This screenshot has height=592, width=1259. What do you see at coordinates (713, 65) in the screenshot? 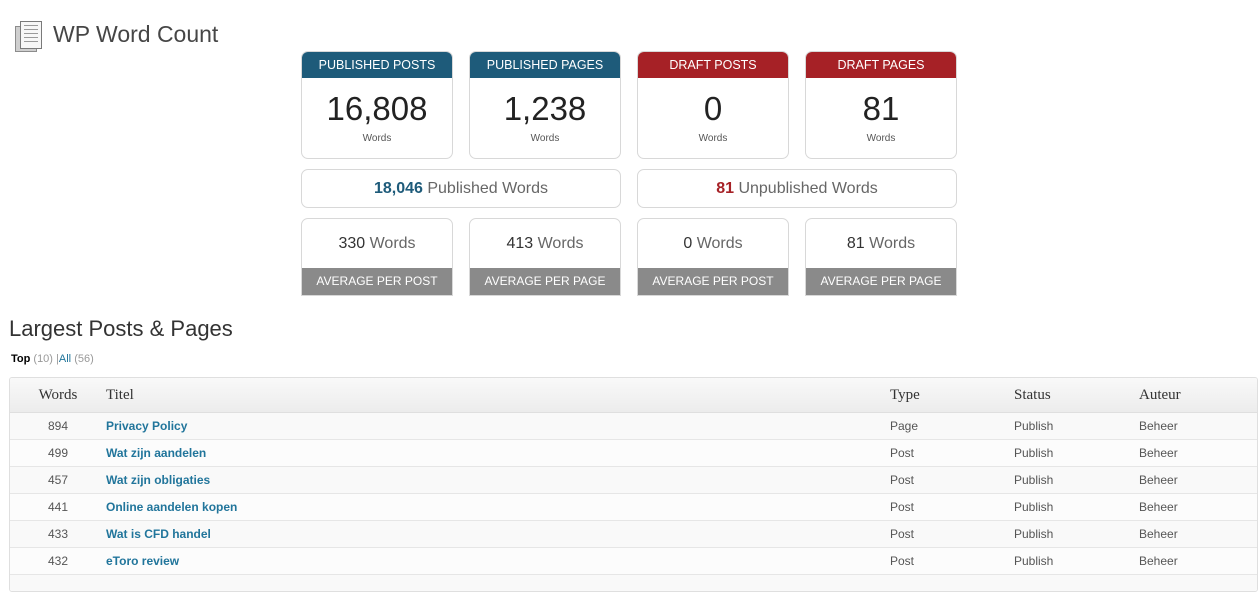
I see `stat-card-label: DRAFT POSTS` at bounding box center [713, 65].